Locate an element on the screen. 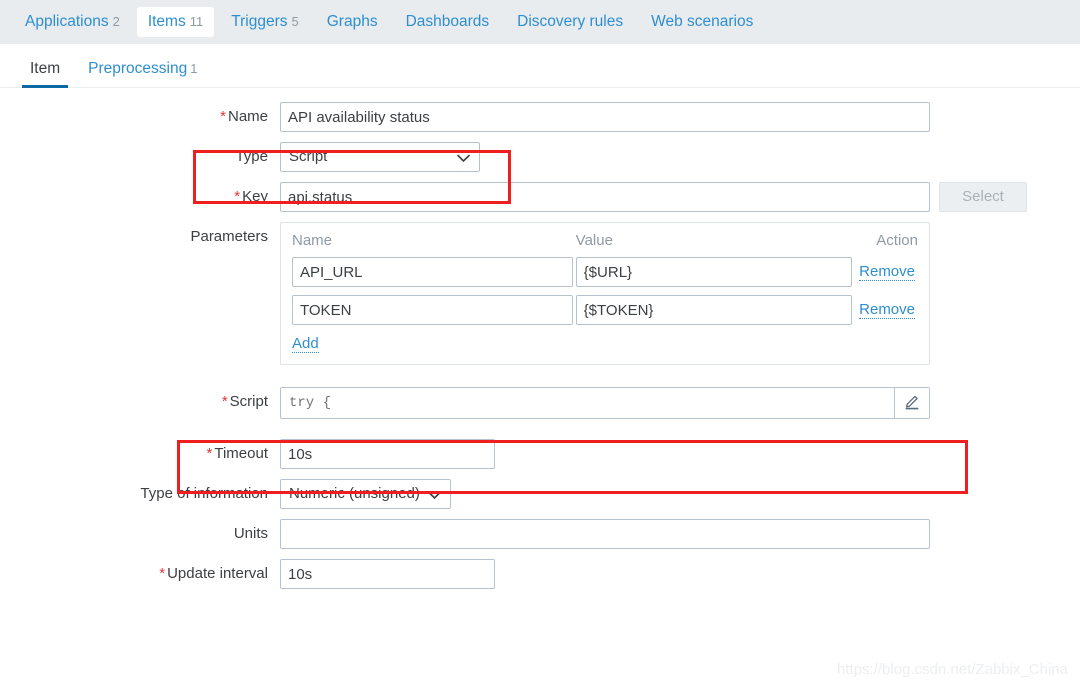 This screenshot has width=1080, height=690. object-tab-web-scenarios: Web scenarios is located at coordinates (702, 22).